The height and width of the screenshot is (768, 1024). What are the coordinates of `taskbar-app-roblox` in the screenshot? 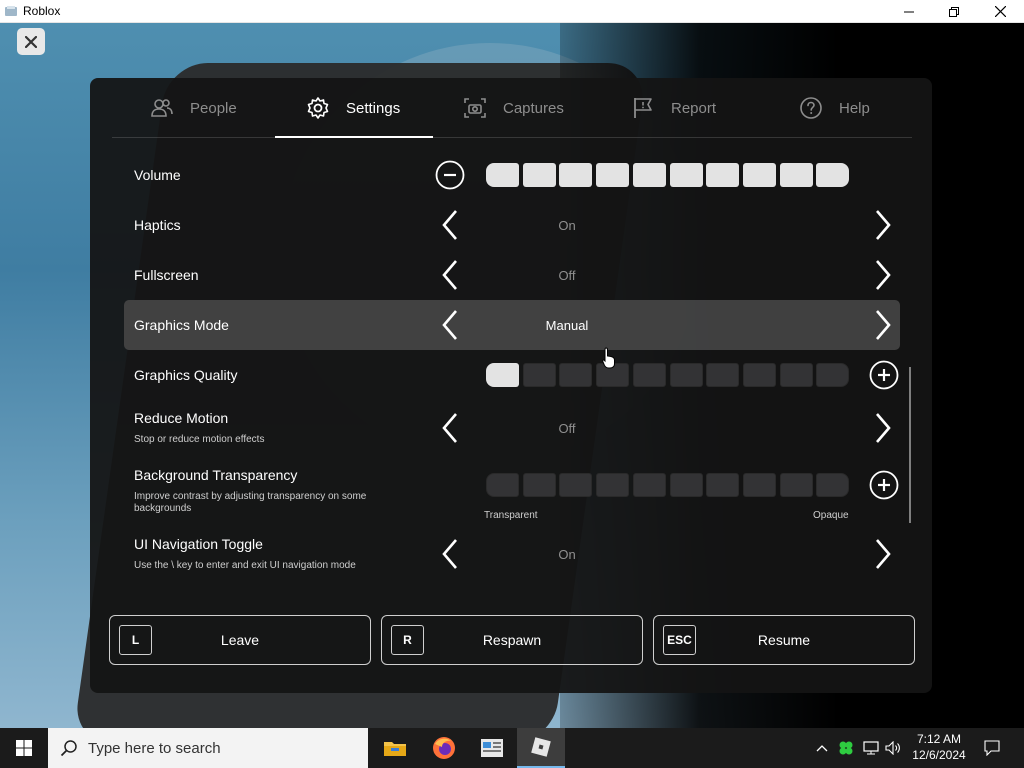 It's located at (541, 748).